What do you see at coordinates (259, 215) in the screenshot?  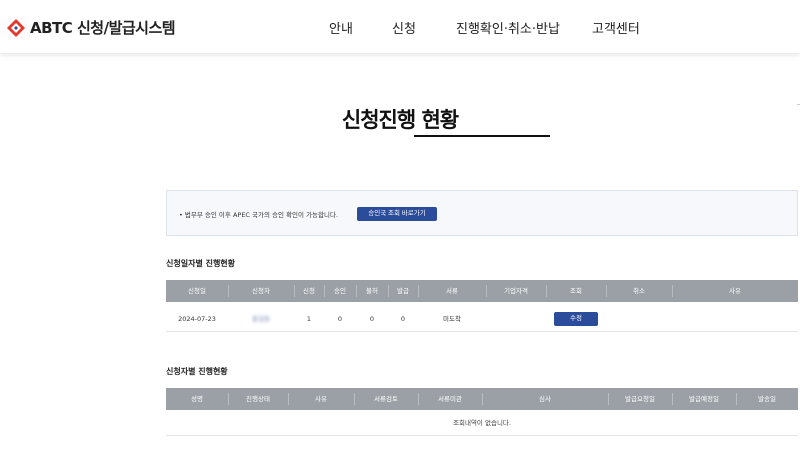 I see `notice-text: • 법무부 승인 이후 APEC 국가의 승인 확인이 가능합니다.` at bounding box center [259, 215].